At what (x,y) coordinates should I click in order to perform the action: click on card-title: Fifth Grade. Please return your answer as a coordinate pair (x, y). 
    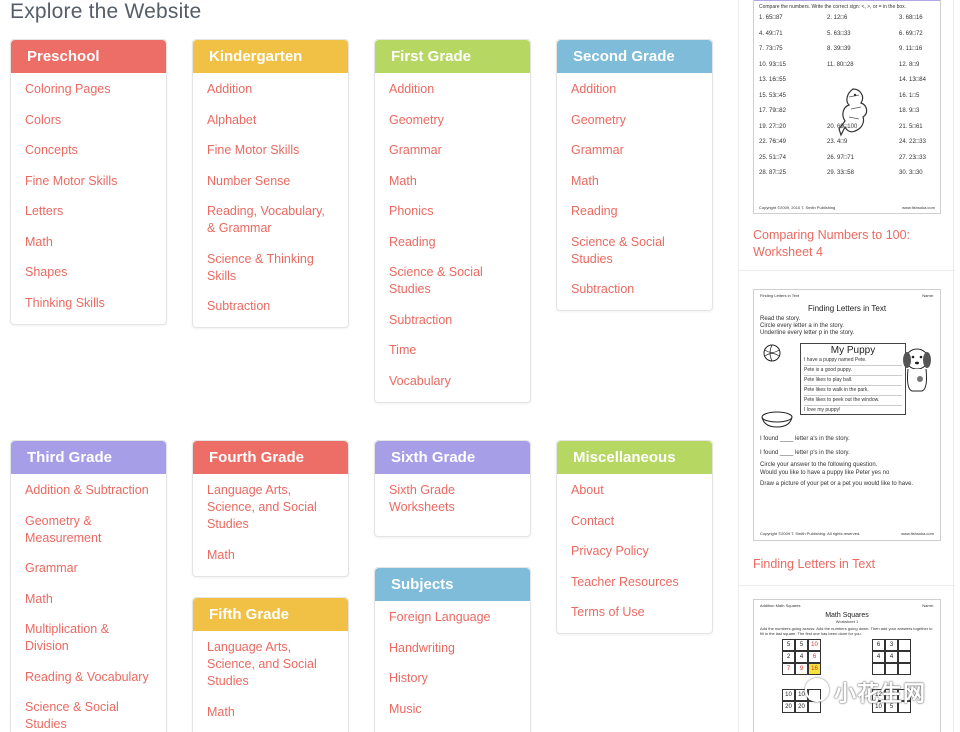
    Looking at the image, I should click on (270, 614).